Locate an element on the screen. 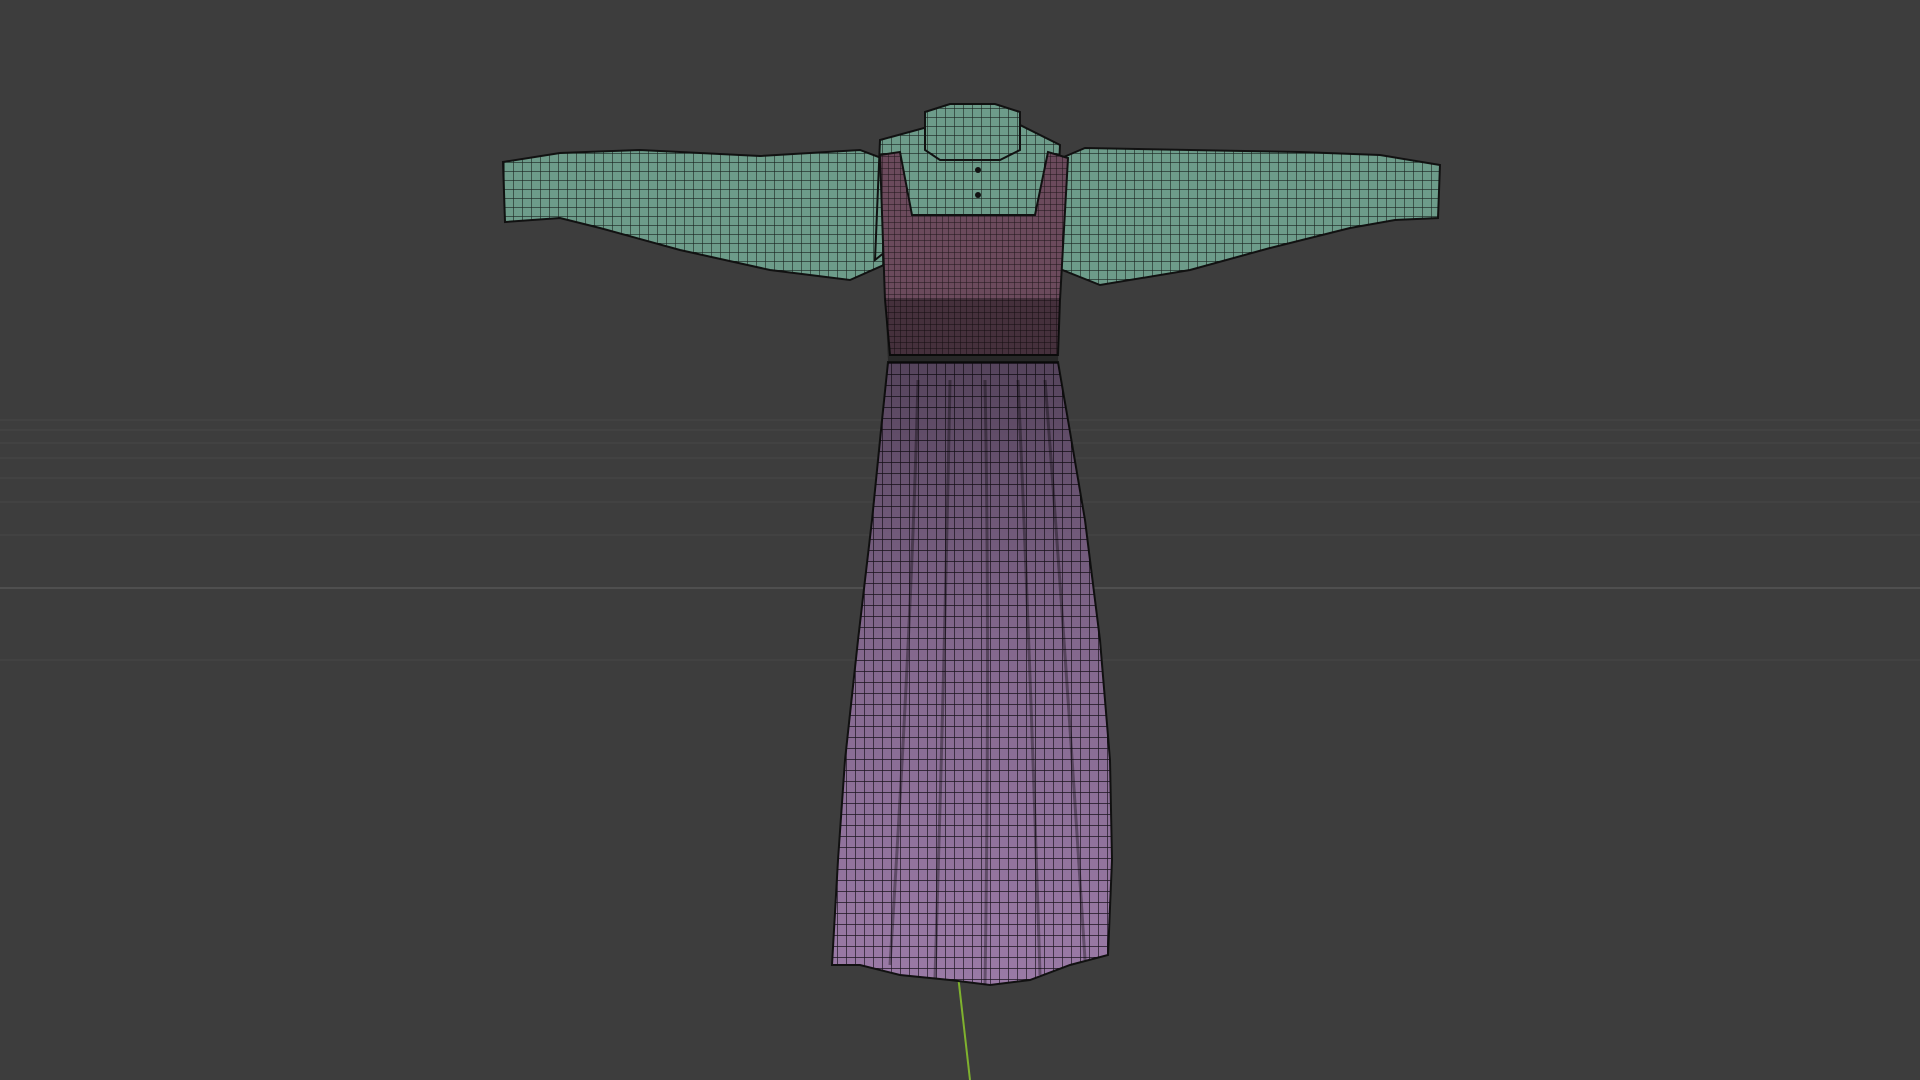 This screenshot has width=1920, height=1080. y-axis-line is located at coordinates (964, 1027).